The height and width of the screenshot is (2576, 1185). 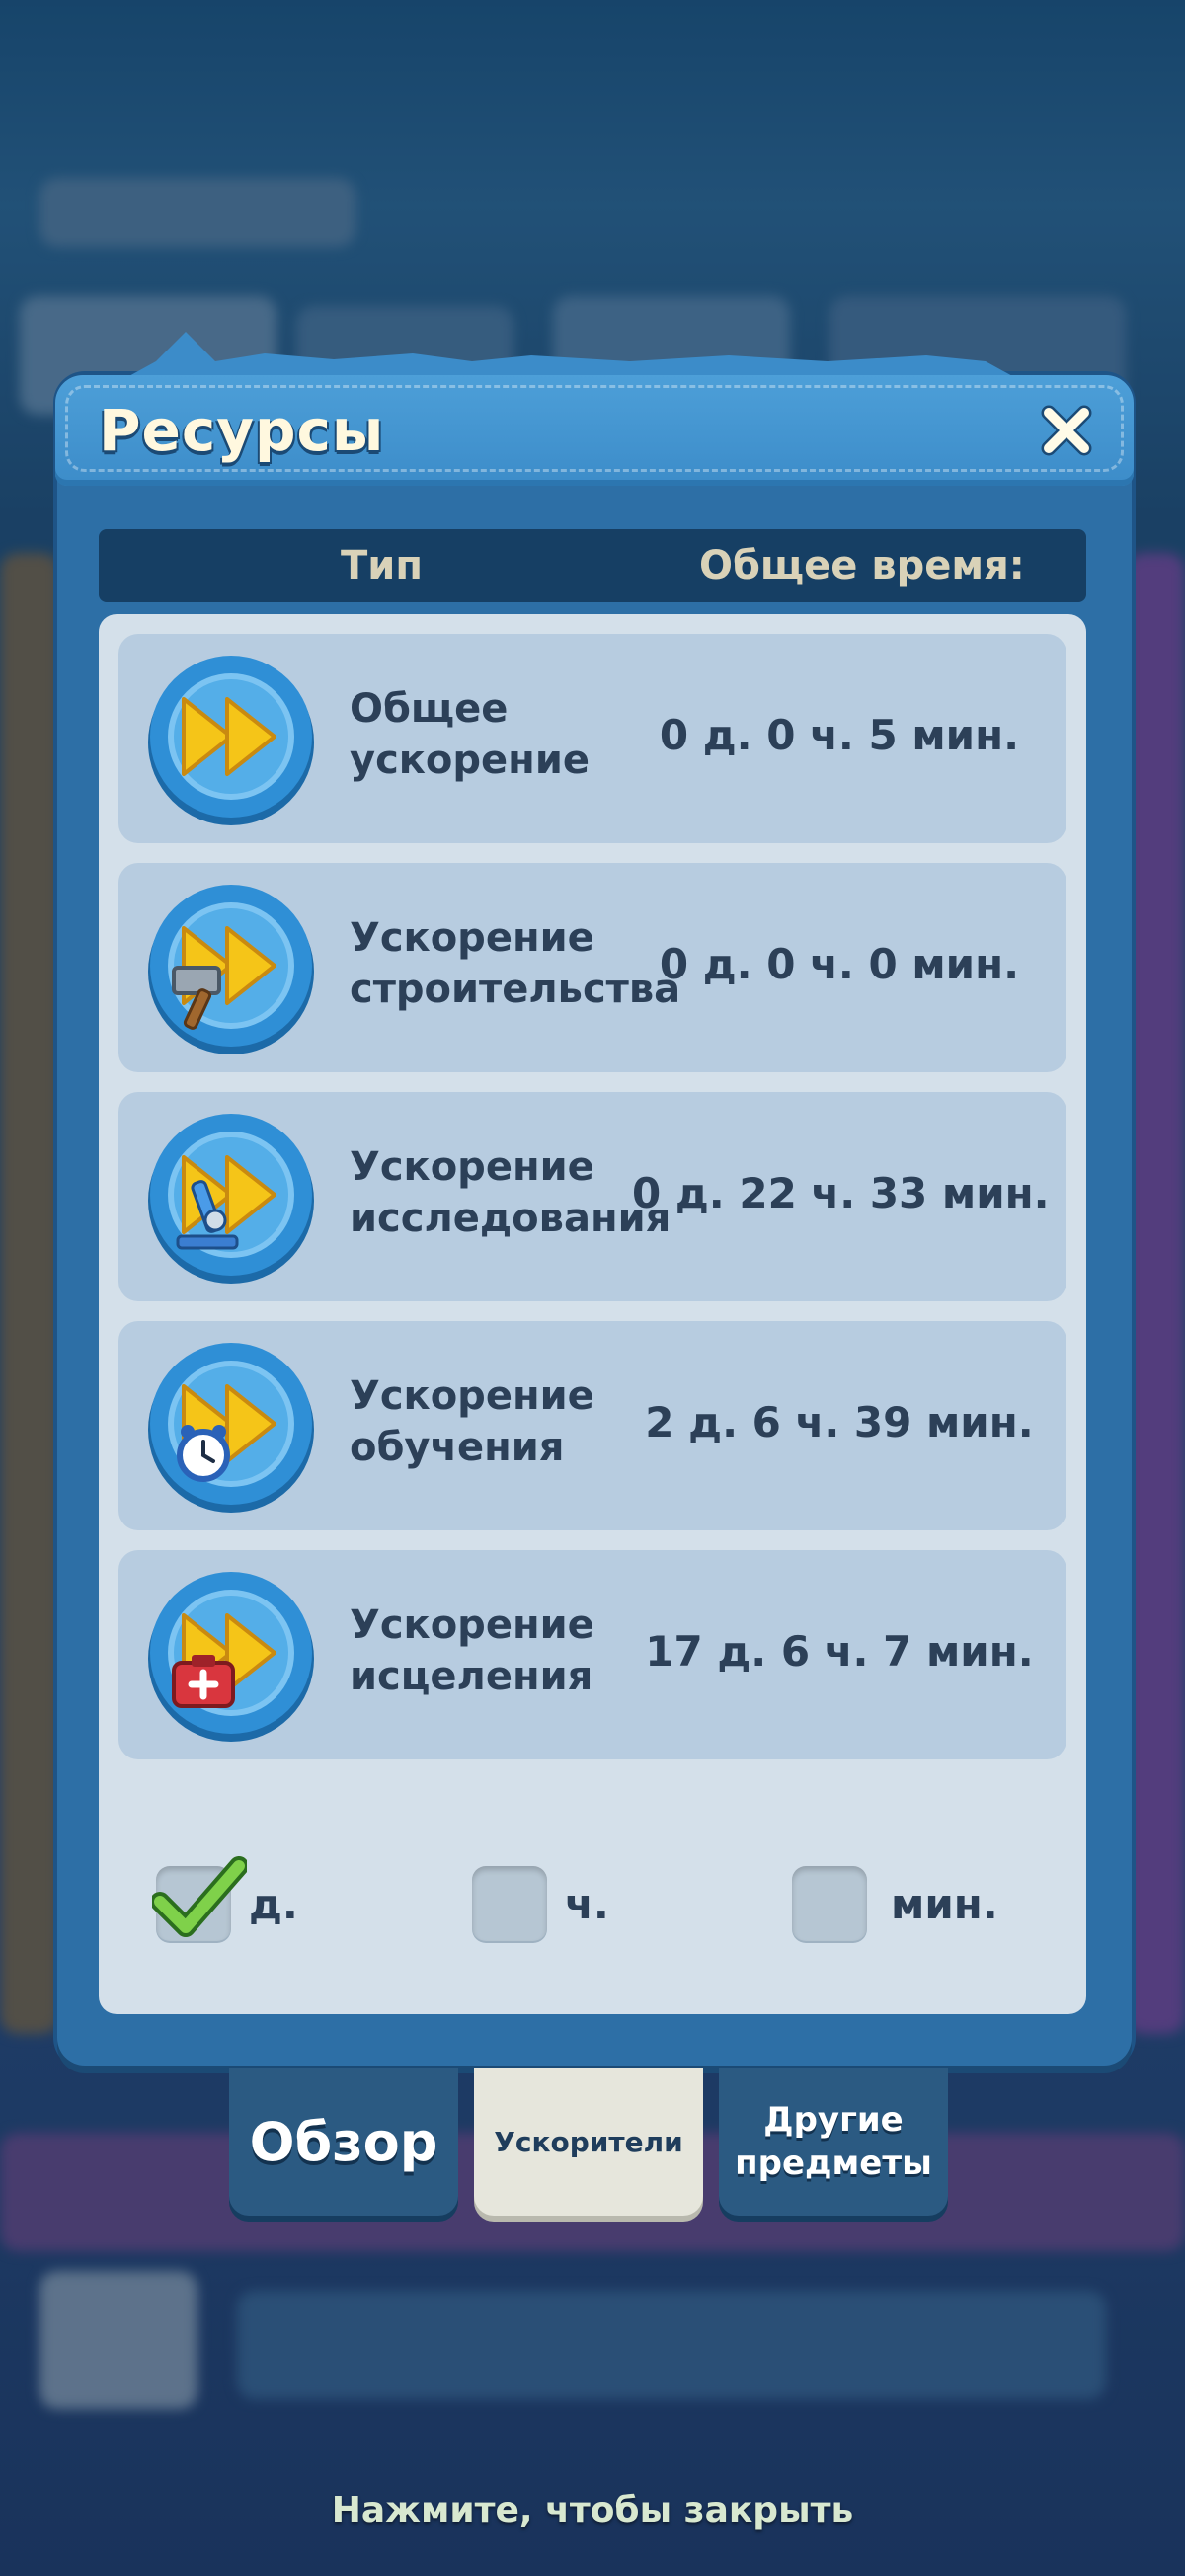 I want to click on booster-name: Ускорение строительства, so click(x=516, y=963).